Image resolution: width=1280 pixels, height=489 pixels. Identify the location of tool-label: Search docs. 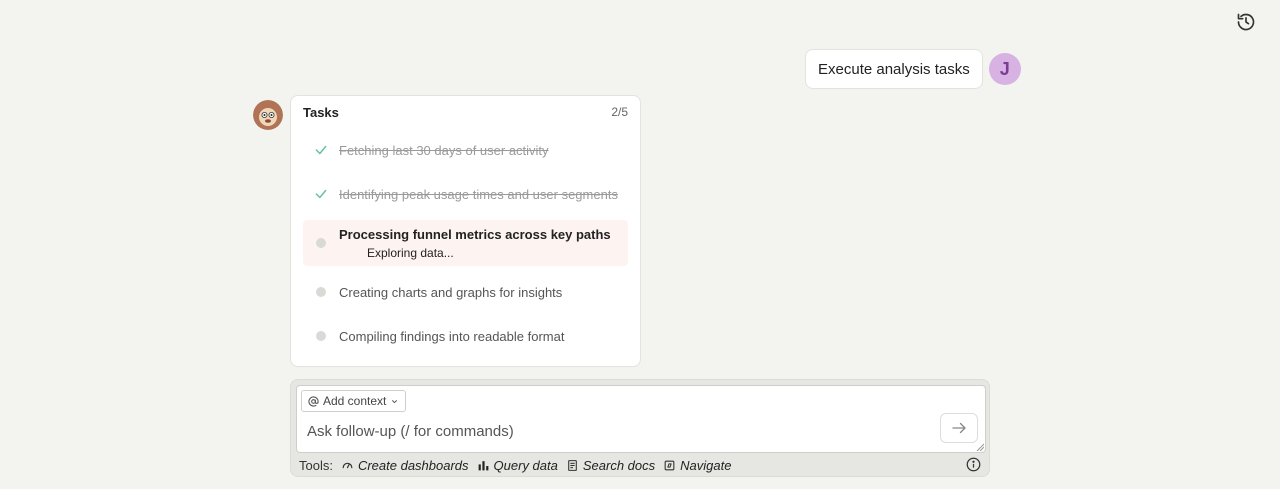
(619, 465).